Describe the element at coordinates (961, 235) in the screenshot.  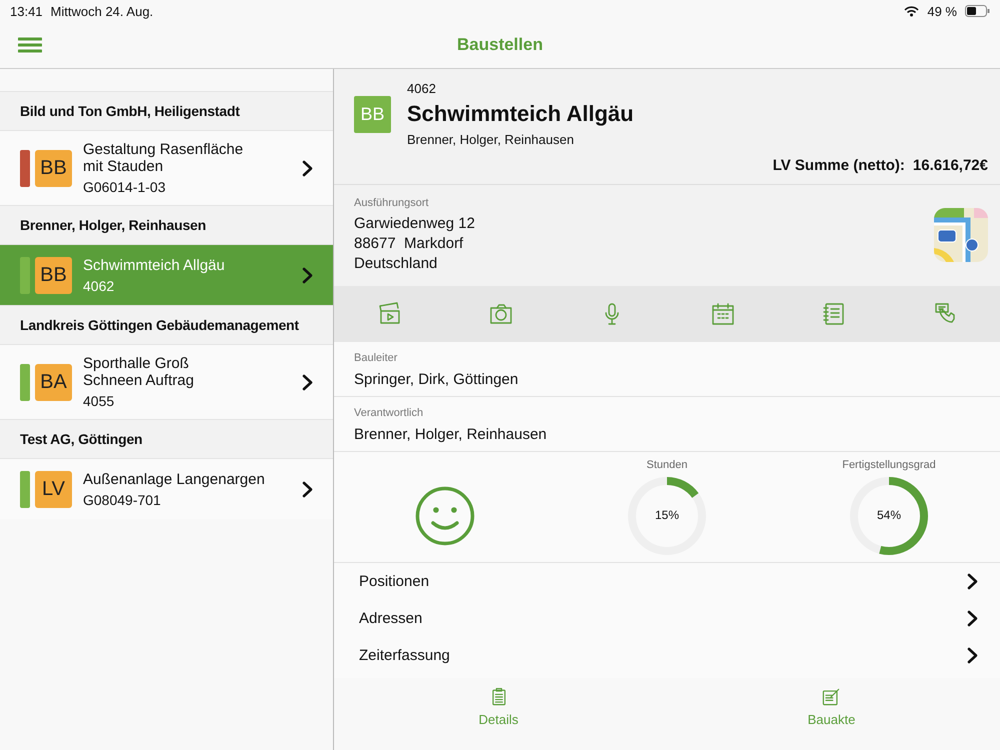
I see `map-icon` at that location.